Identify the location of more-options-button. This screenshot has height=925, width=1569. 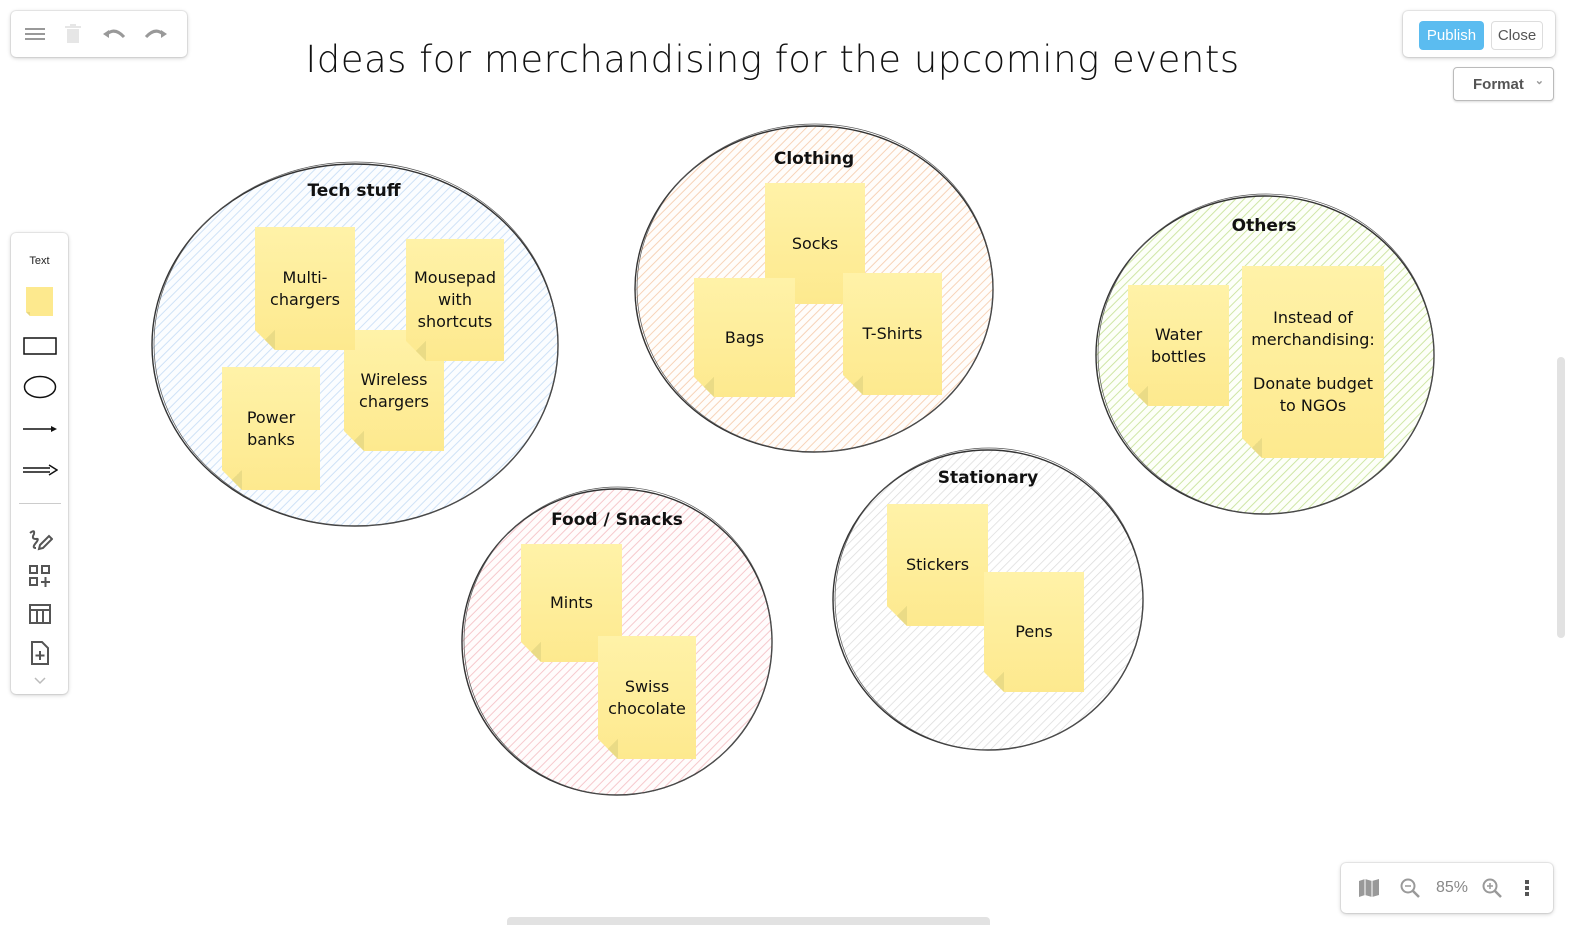
(1527, 888).